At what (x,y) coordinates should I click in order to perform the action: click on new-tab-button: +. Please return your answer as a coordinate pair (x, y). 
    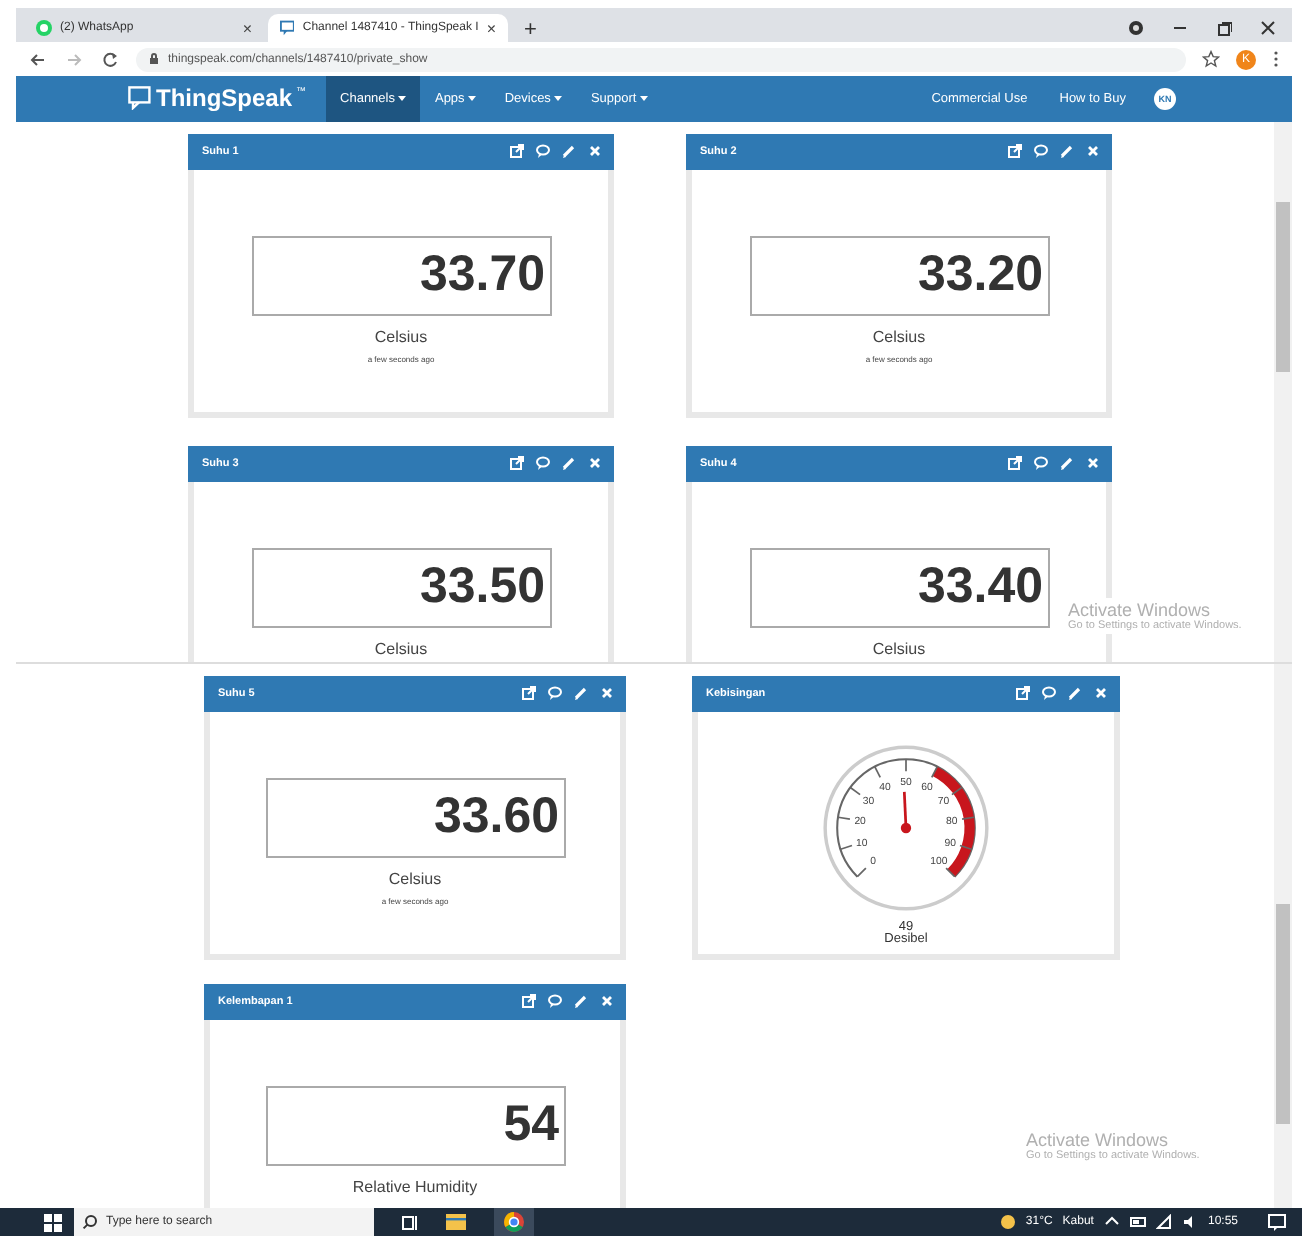
    Looking at the image, I should click on (530, 30).